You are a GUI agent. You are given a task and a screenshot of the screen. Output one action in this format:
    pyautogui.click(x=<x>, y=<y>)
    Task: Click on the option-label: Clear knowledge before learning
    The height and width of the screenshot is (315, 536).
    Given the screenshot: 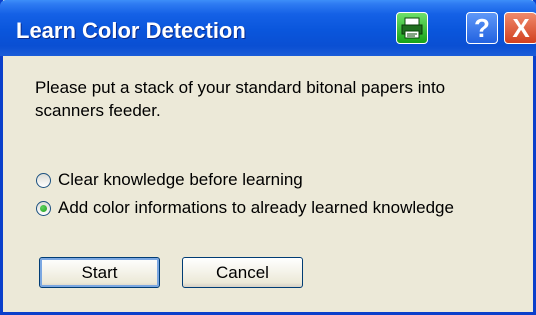 What is the action you would take?
    pyautogui.click(x=180, y=179)
    